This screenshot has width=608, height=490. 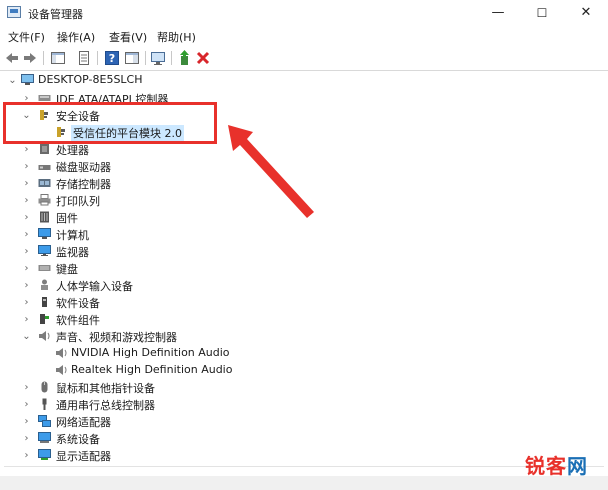 What do you see at coordinates (271, 171) in the screenshot?
I see `annotation-arrow` at bounding box center [271, 171].